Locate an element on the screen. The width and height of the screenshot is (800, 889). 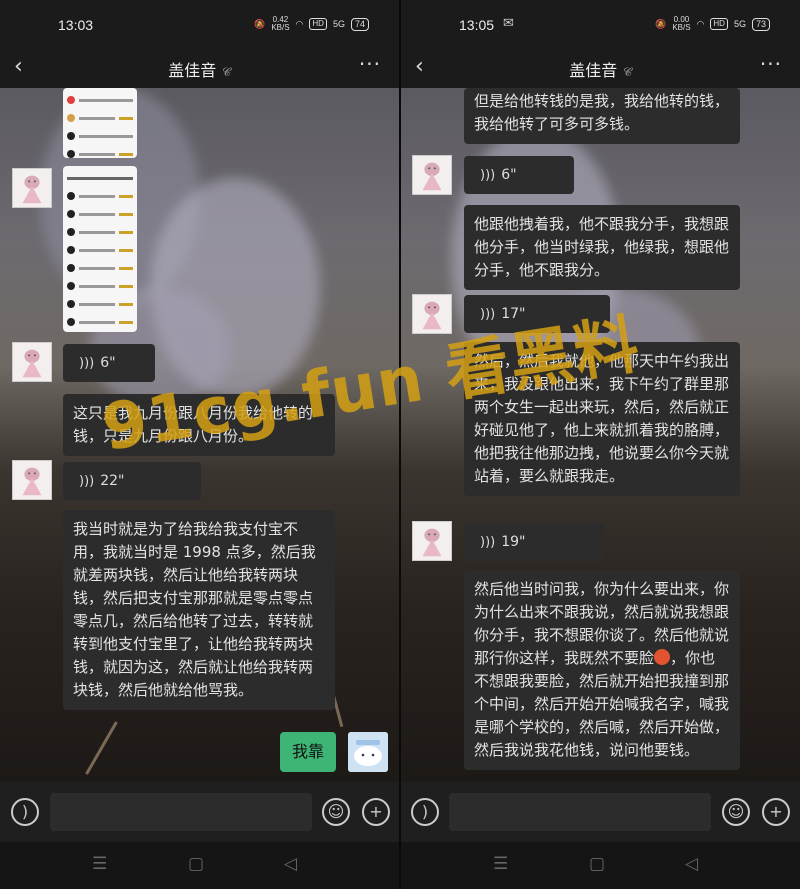
net-speed: 0.42 KB/S is located at coordinates (280, 23).